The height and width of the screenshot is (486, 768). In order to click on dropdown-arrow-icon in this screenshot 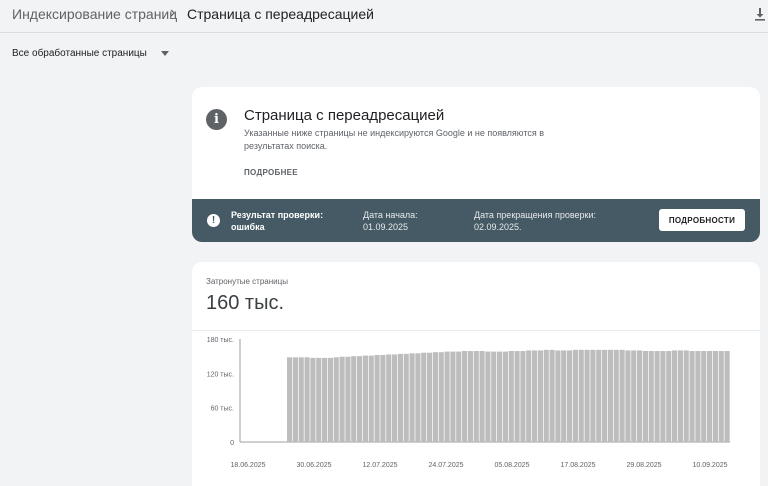, I will do `click(164, 53)`.